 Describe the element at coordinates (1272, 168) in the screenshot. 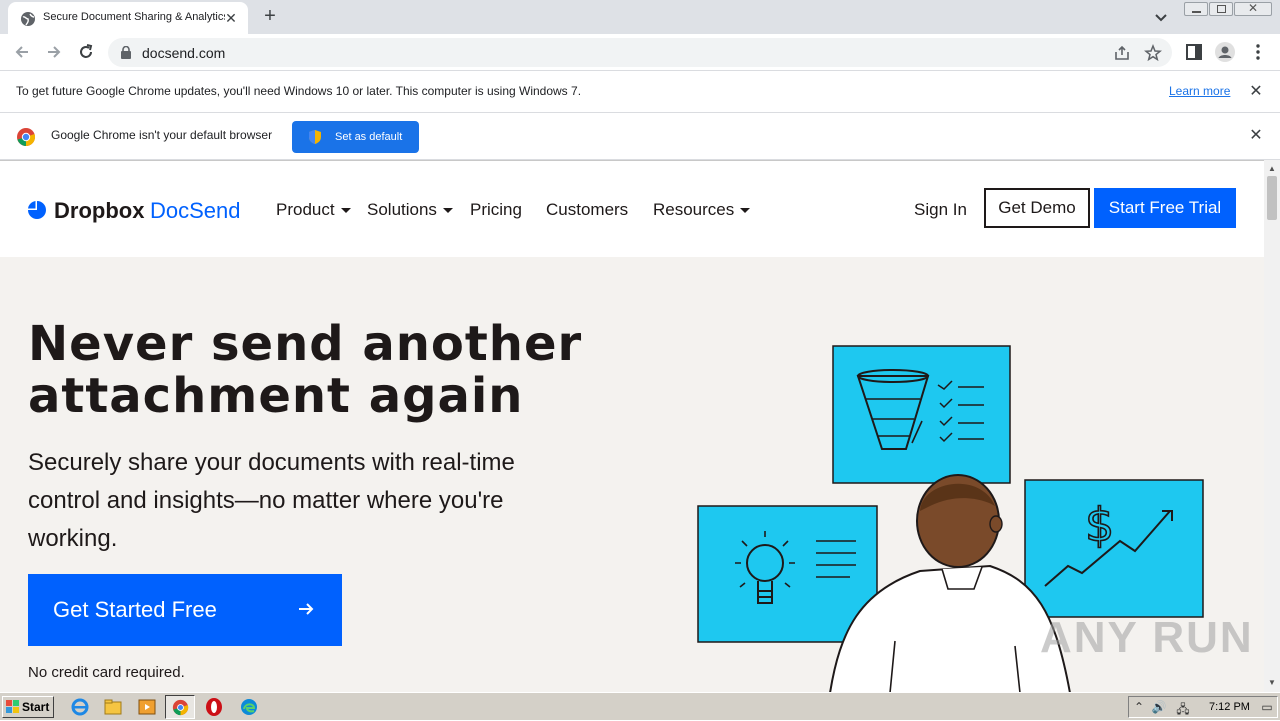

I see `scroll-up-icon: ▲` at that location.